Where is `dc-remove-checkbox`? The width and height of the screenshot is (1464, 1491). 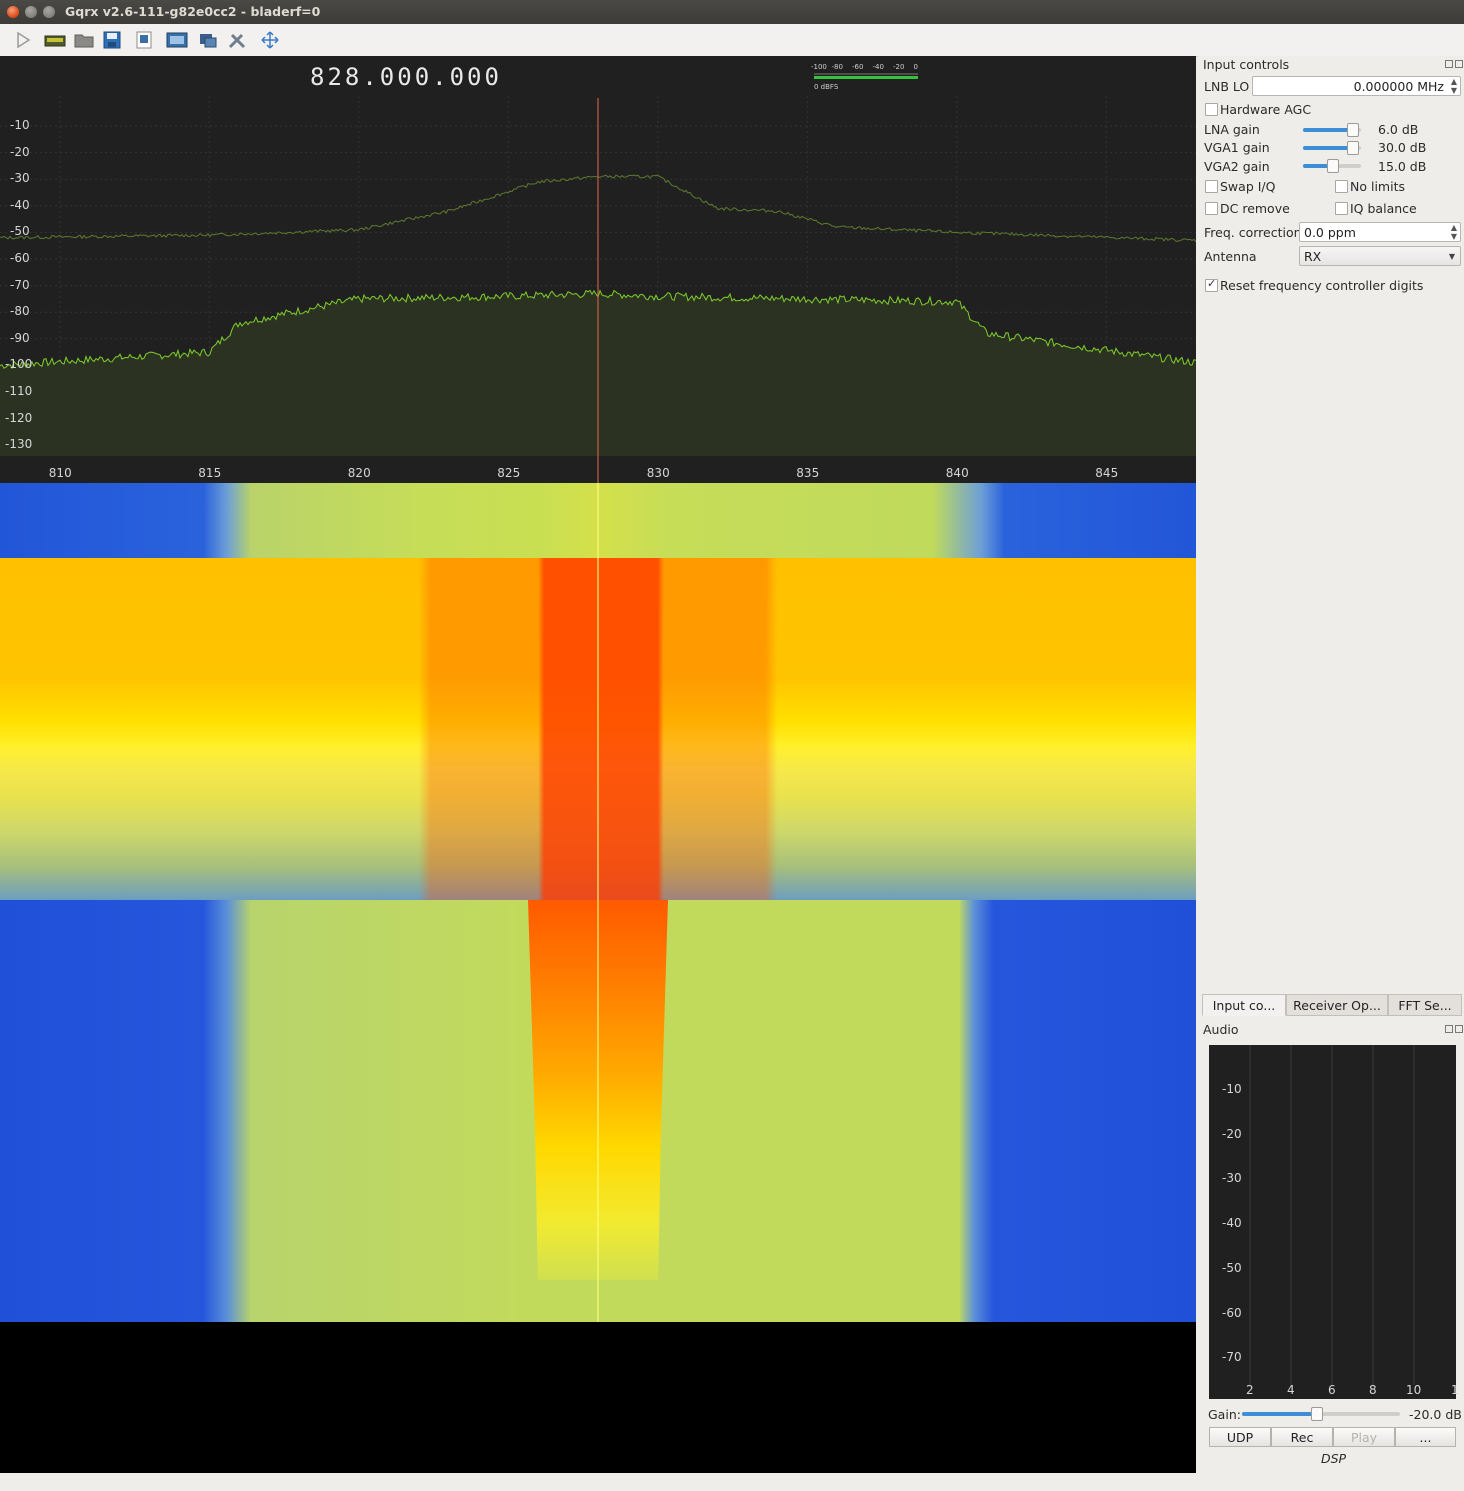 dc-remove-checkbox is located at coordinates (1211, 208).